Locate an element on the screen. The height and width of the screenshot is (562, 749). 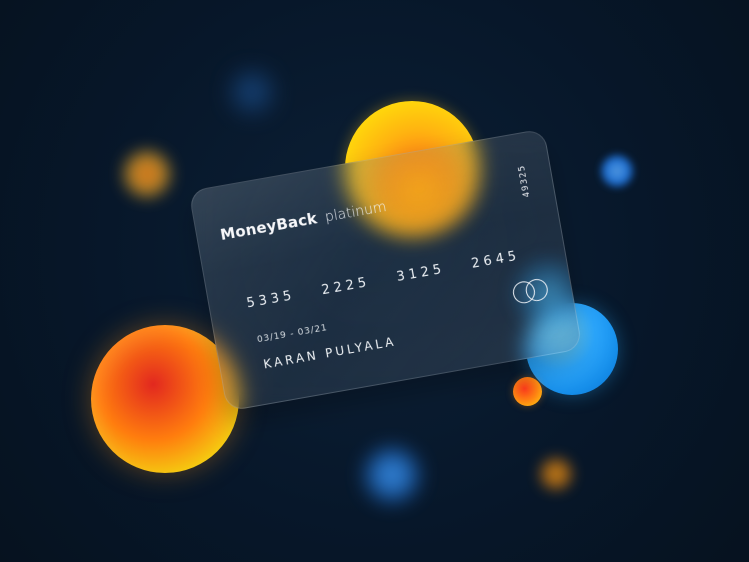
blurred-bottom-orange-light is located at coordinates (556, 474).